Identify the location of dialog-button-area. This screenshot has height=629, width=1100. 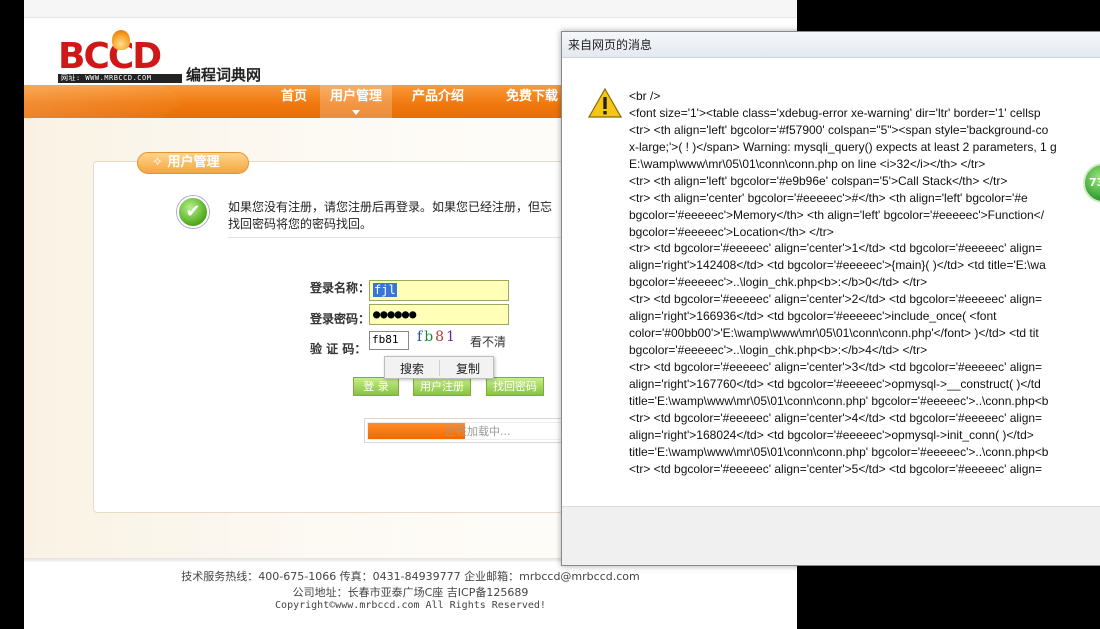
(831, 535).